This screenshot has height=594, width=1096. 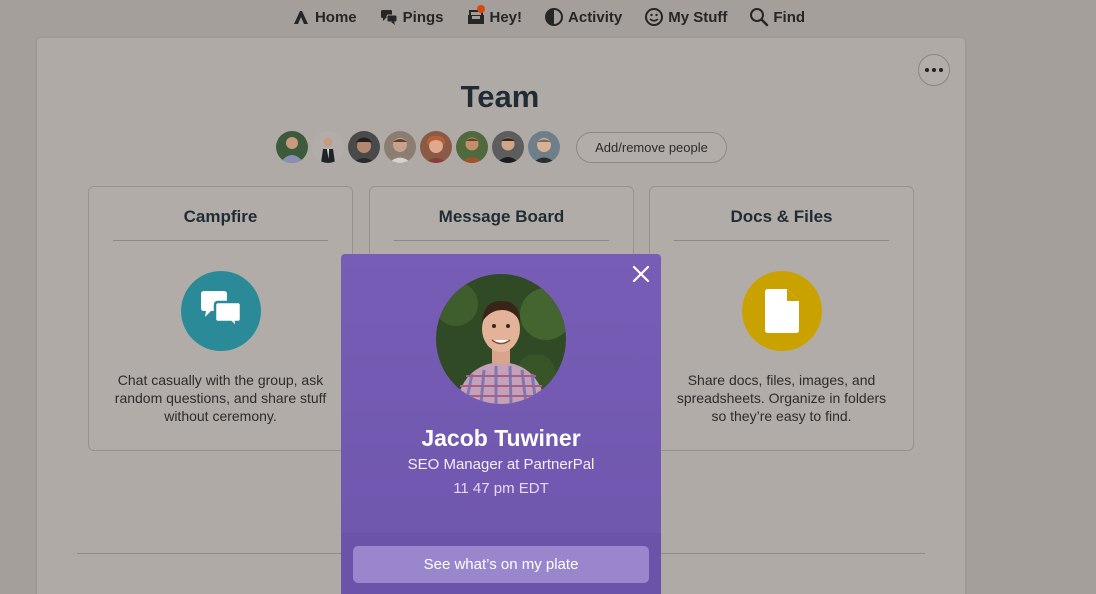 What do you see at coordinates (220, 216) in the screenshot?
I see `tool-title: Campfire` at bounding box center [220, 216].